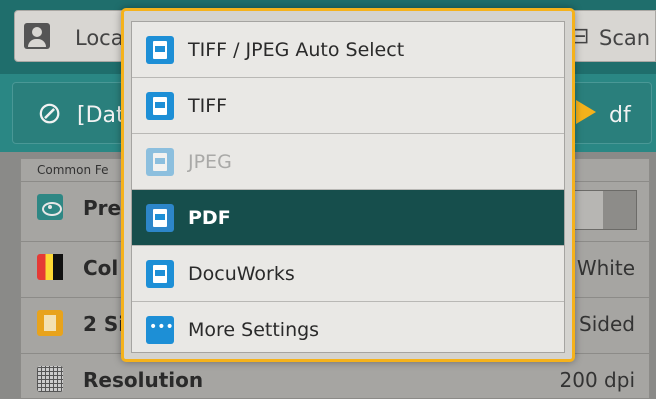  Describe the element at coordinates (620, 115) in the screenshot. I see `file-format-value: df` at that location.